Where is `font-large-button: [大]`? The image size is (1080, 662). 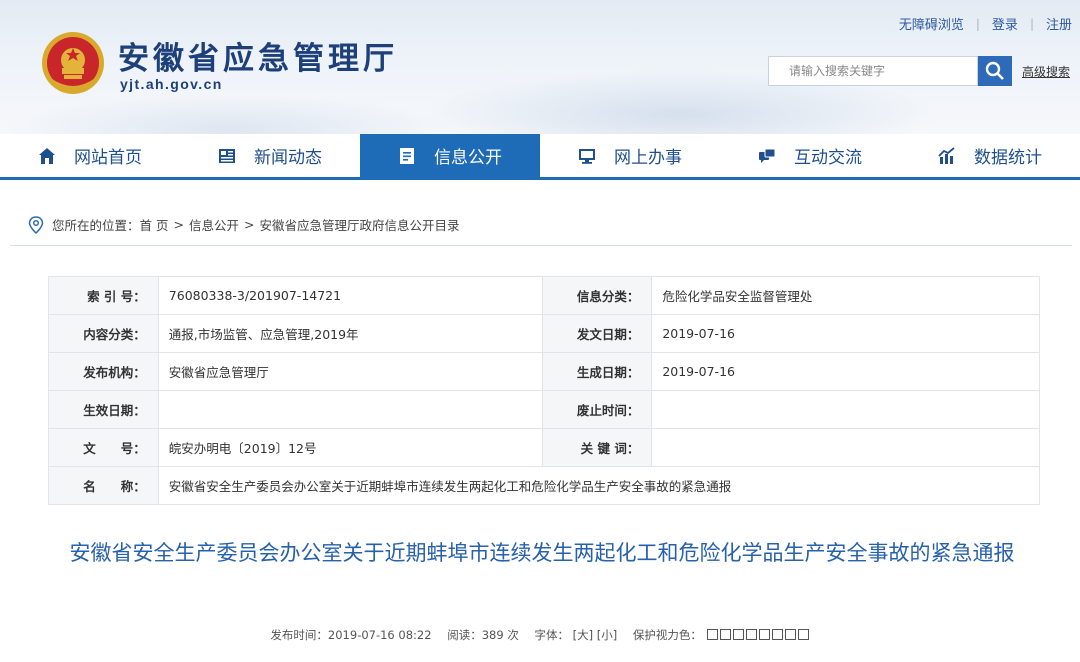 font-large-button: [大] is located at coordinates (583, 635).